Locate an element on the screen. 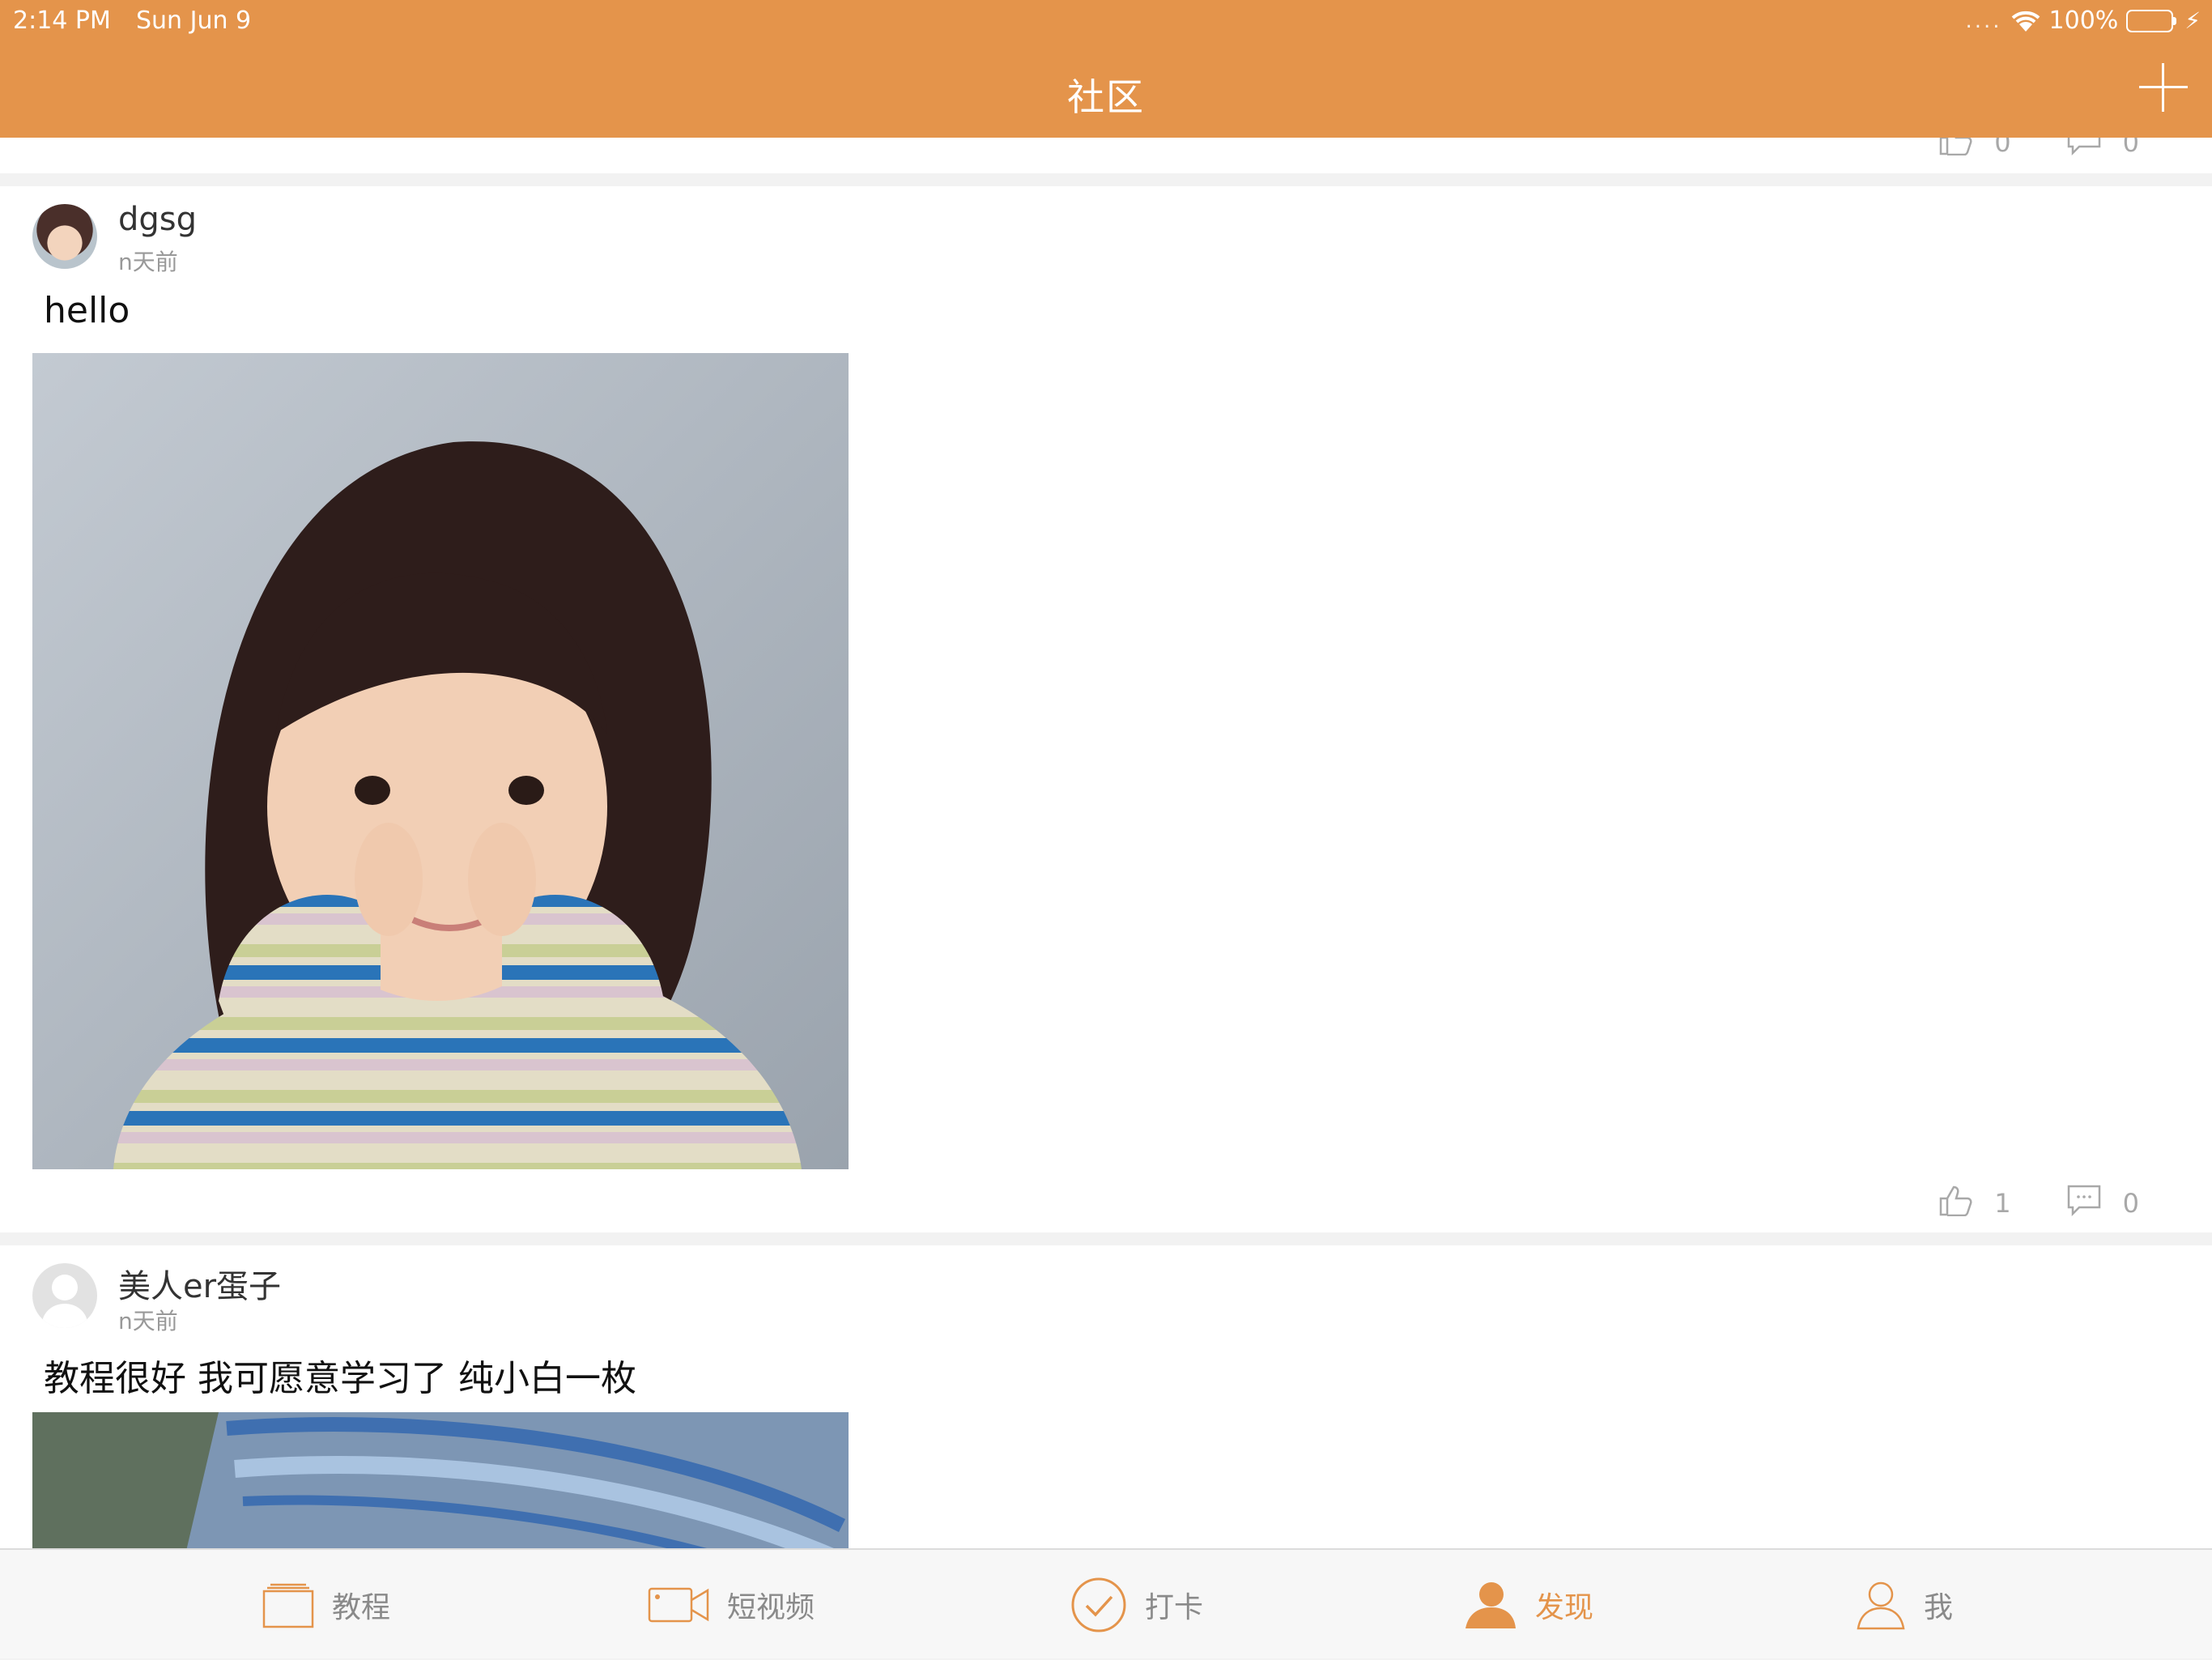 The width and height of the screenshot is (2212, 1660). status-bar: 2:14 PM Sun Jun 9 .... 100% ⚡ is located at coordinates (1106, 22).